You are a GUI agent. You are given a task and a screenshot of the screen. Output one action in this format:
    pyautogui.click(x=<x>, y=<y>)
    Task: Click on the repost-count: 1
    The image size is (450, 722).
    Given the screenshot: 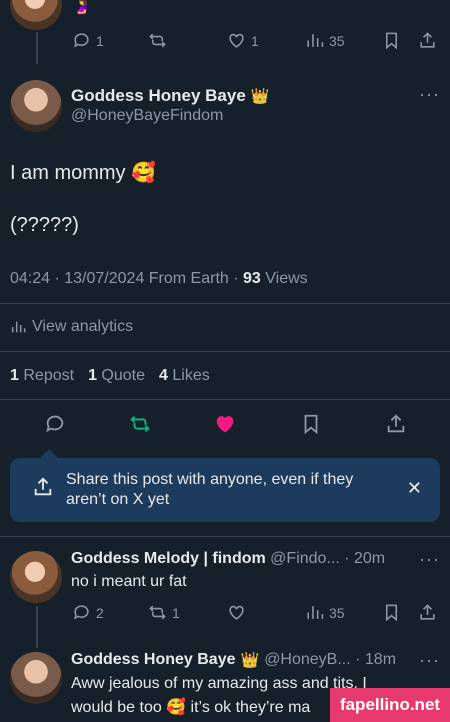 What is the action you would take?
    pyautogui.click(x=176, y=612)
    